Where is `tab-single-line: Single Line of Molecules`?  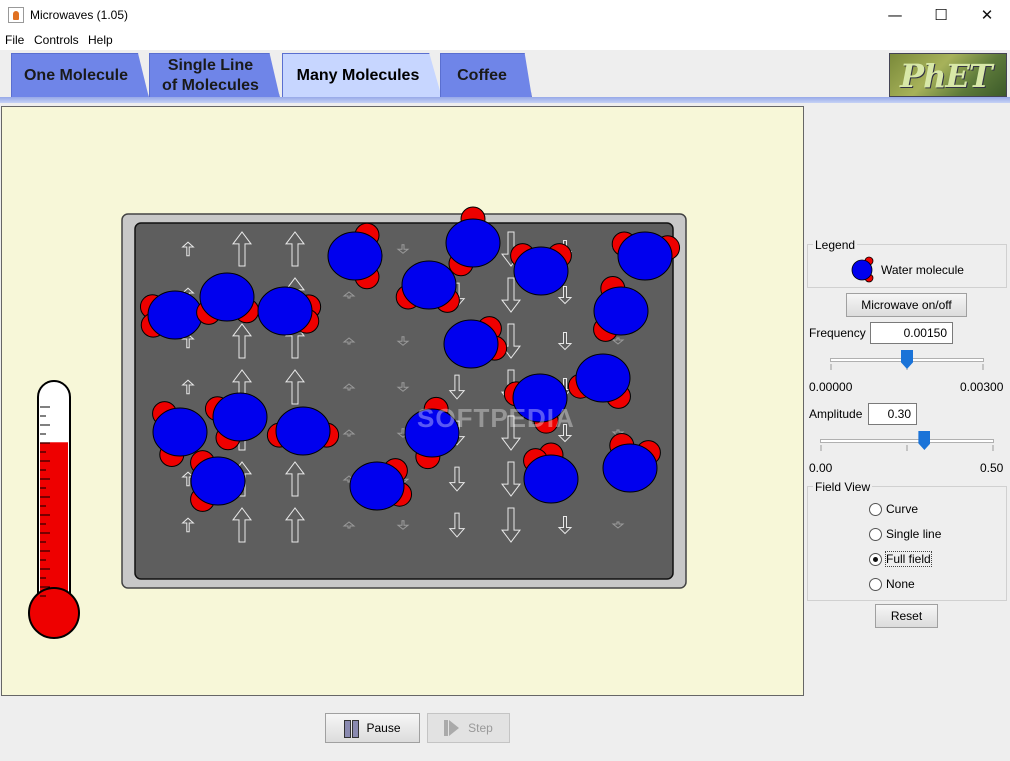 tab-single-line: Single Line of Molecules is located at coordinates (214, 75).